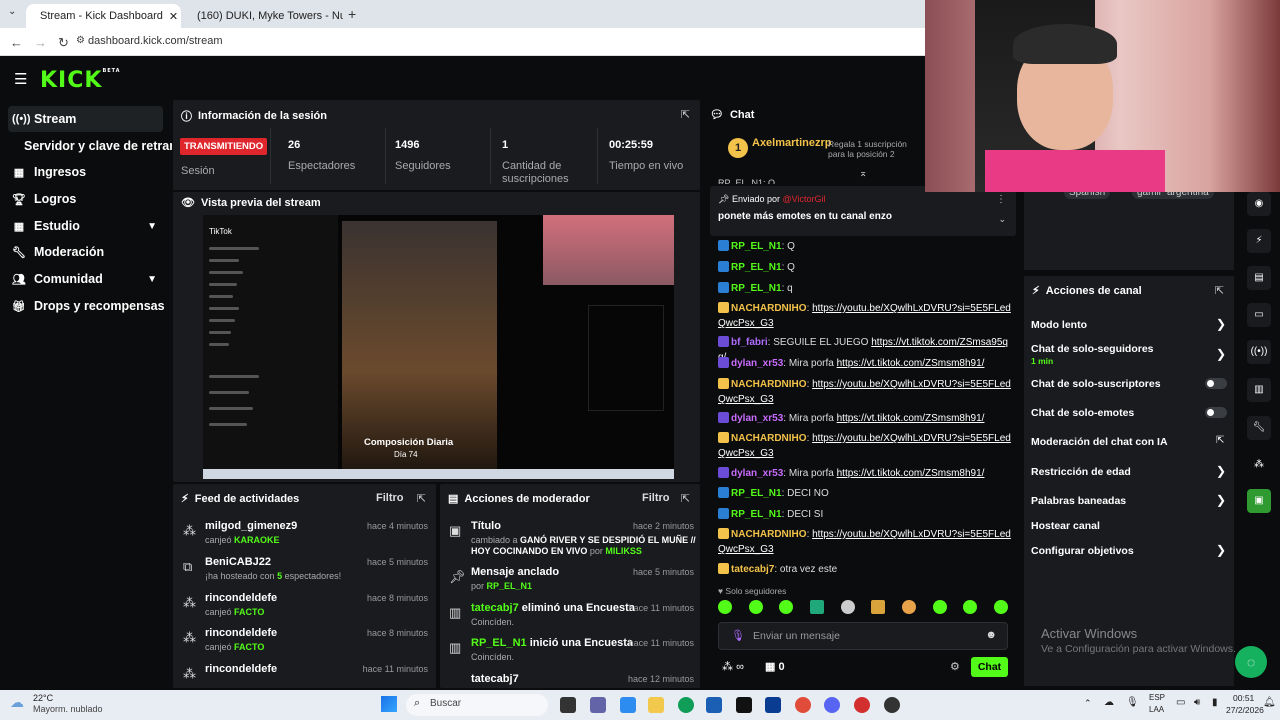 This screenshot has height=720, width=1280. Describe the element at coordinates (103, 16) in the screenshot. I see `tab-kick-dashboard: Stream - Kick Dashboard ✕` at that location.